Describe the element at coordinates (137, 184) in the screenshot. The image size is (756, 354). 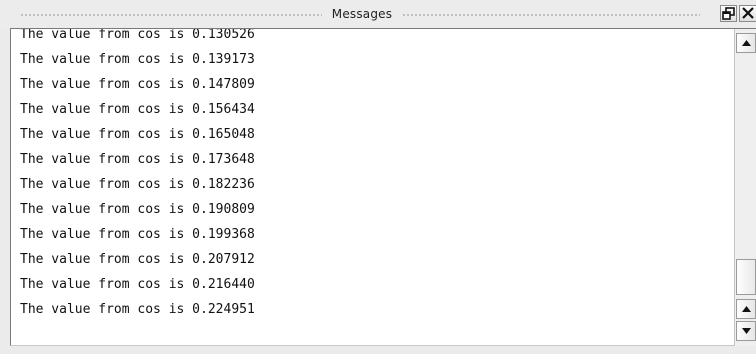
I see `message-line: The value from cos is 0.182236` at that location.